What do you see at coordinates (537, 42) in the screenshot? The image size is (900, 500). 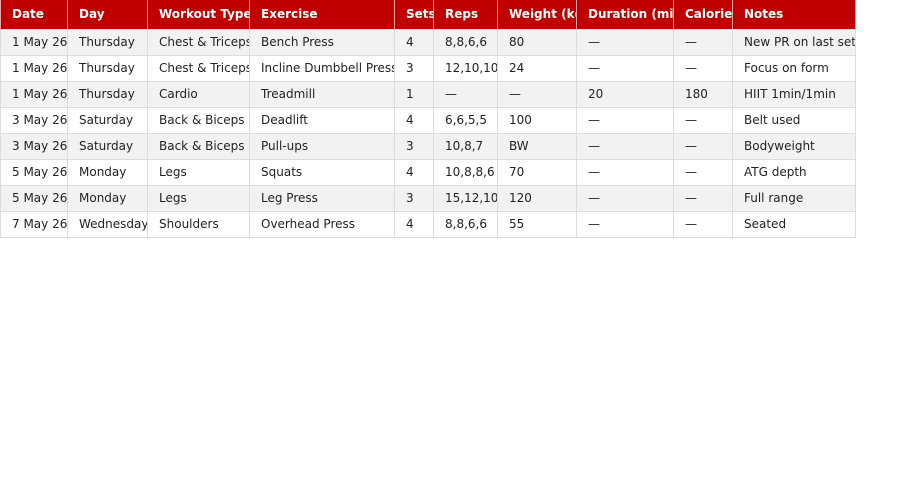 I see `cell-weight: 80` at bounding box center [537, 42].